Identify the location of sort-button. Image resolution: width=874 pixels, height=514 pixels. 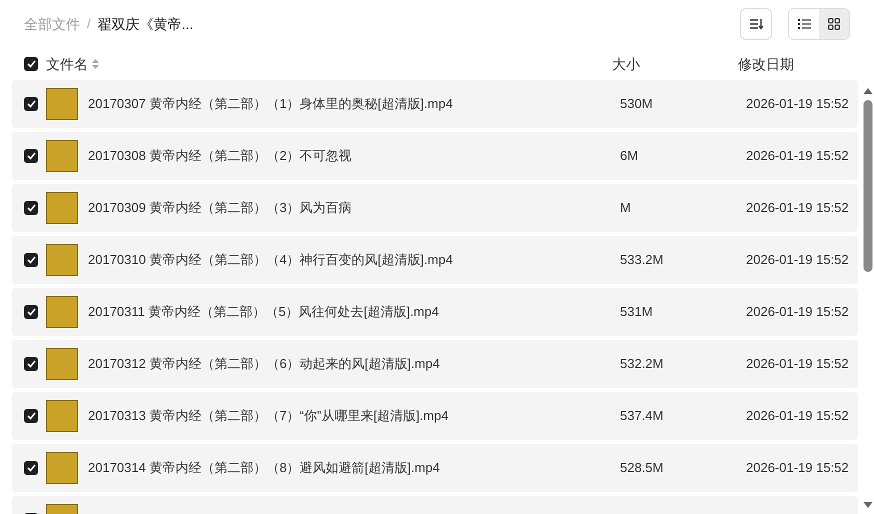
(756, 24).